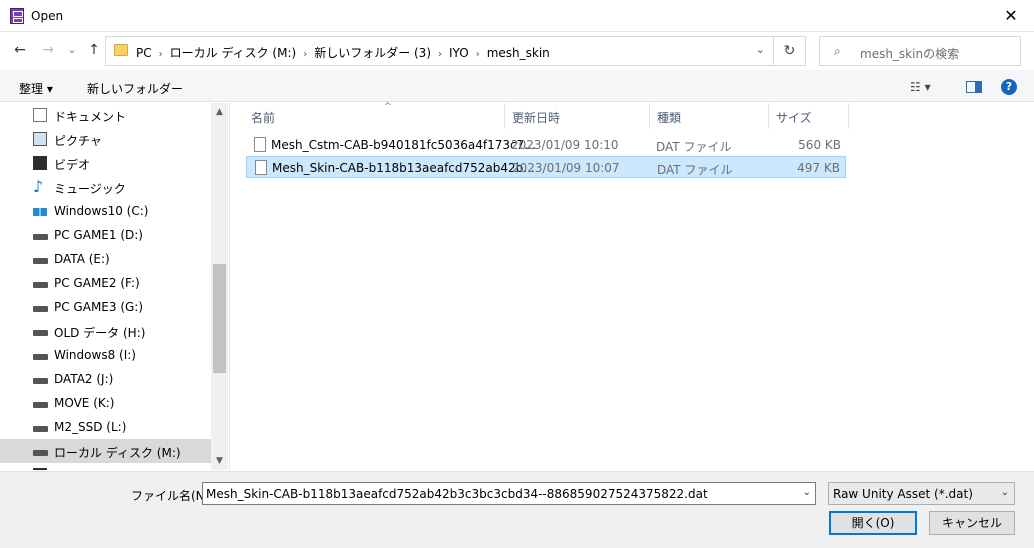 The height and width of the screenshot is (548, 1034). I want to click on sidebar-item-label: ミュージック, so click(90, 189).